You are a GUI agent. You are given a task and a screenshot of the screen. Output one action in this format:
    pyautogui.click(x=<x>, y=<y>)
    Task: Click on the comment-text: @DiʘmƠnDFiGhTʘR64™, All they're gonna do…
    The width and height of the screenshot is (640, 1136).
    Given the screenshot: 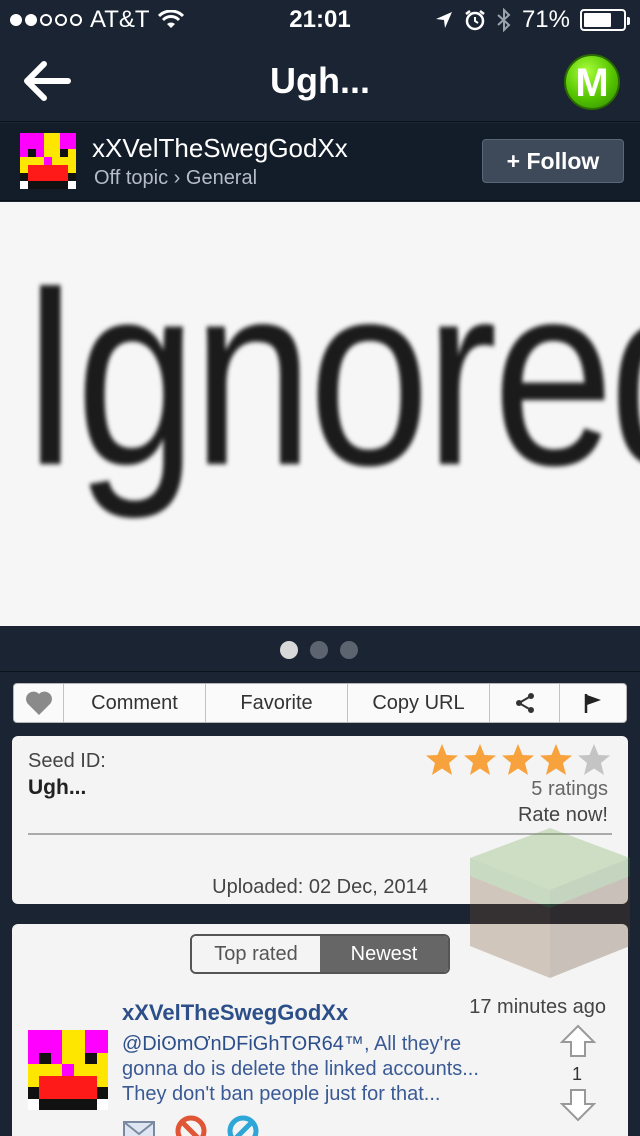 What is the action you would take?
    pyautogui.click(x=322, y=1069)
    